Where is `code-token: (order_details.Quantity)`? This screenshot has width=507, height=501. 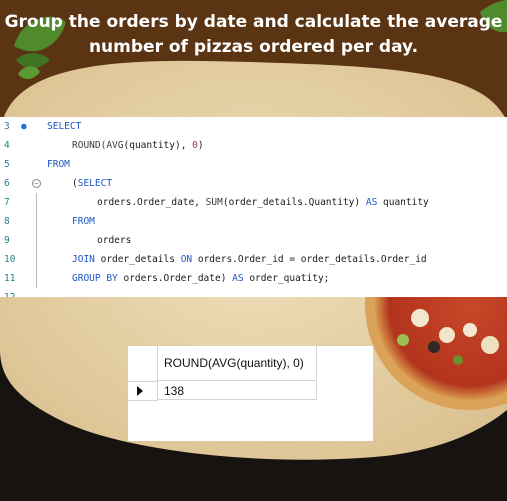
code-token: (order_details.Quantity) is located at coordinates (294, 202).